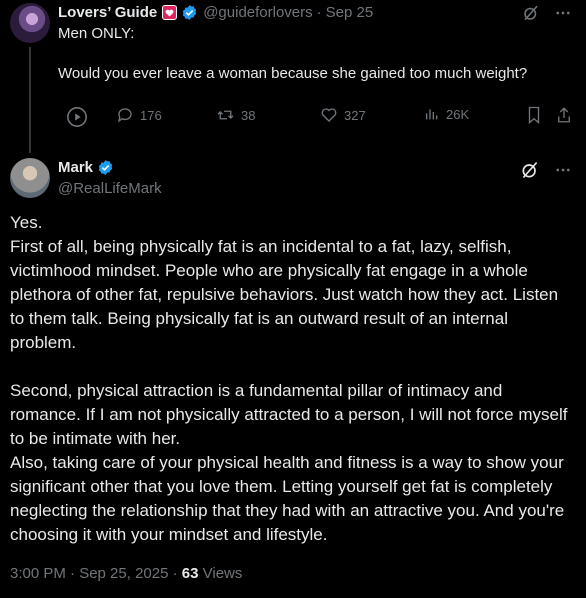  I want to click on play-icon, so click(77, 117).